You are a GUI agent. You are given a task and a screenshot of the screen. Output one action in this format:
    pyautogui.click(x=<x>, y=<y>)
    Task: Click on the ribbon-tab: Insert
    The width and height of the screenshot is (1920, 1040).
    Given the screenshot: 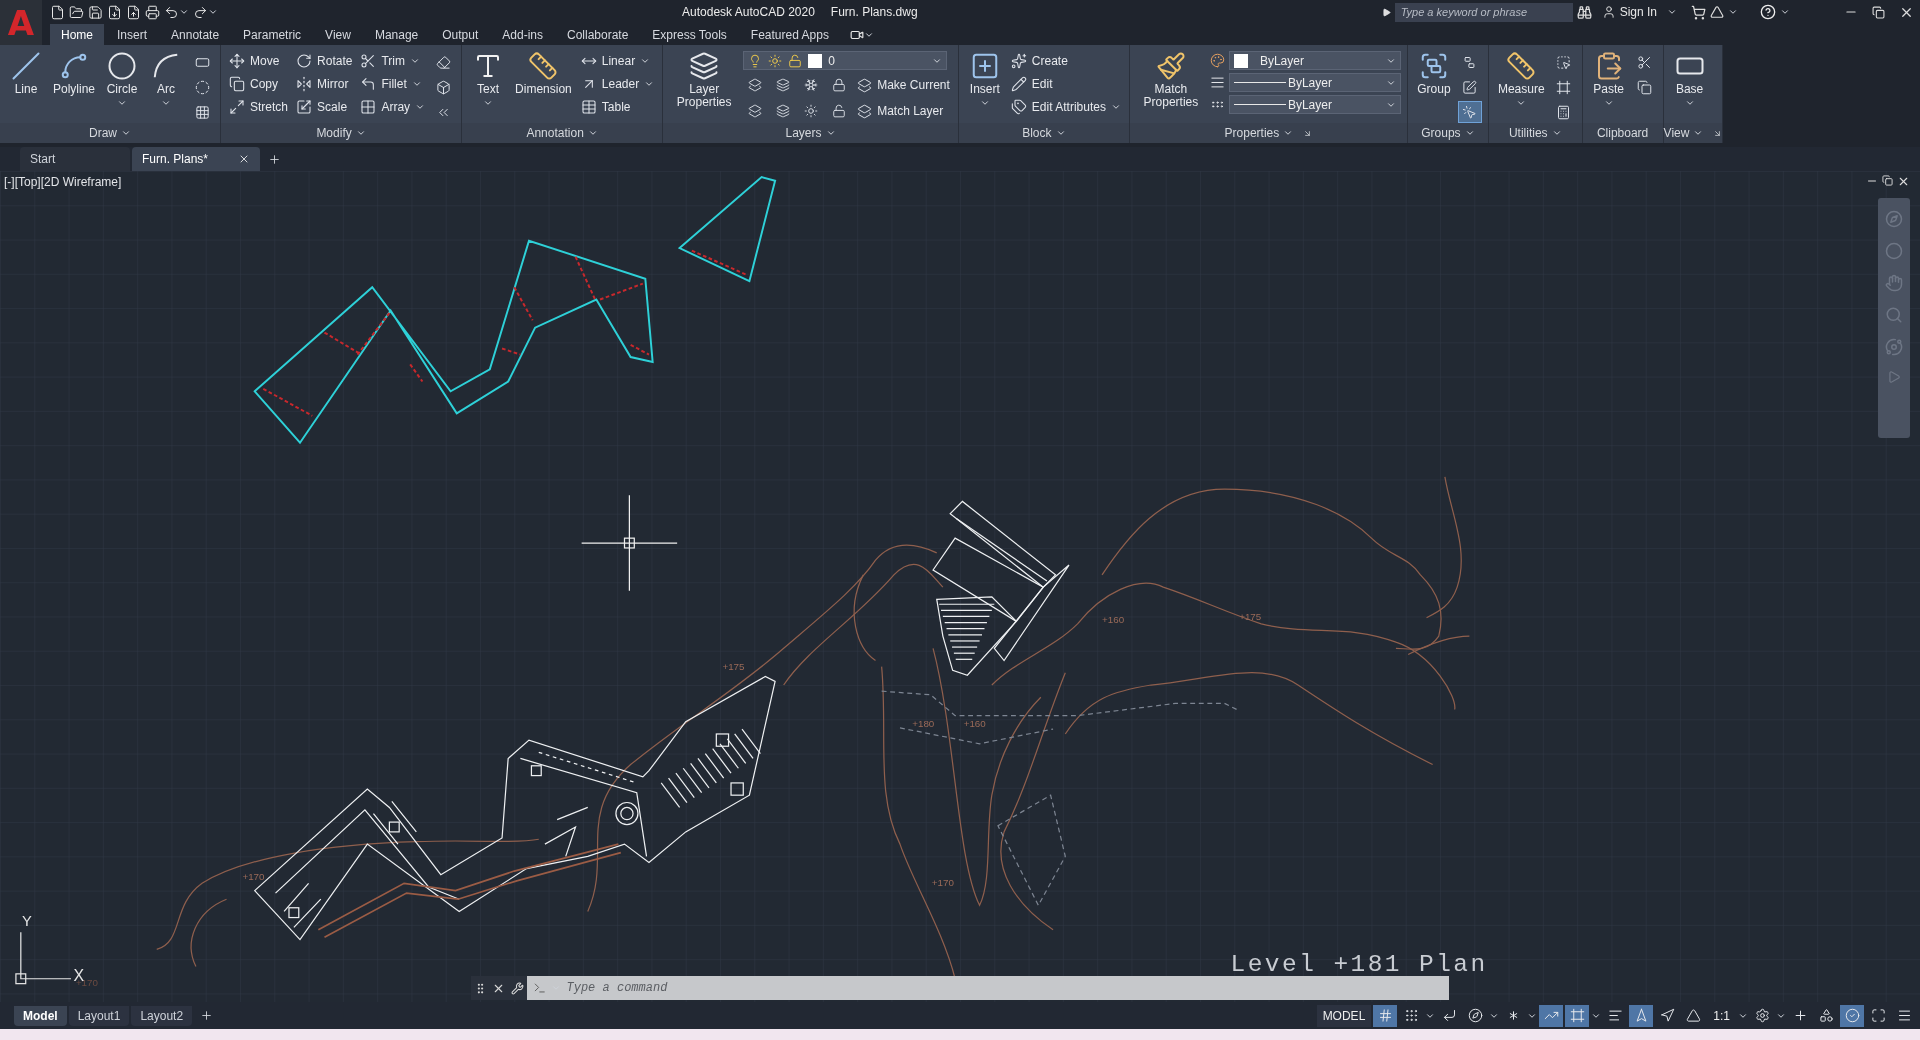 What is the action you would take?
    pyautogui.click(x=132, y=34)
    